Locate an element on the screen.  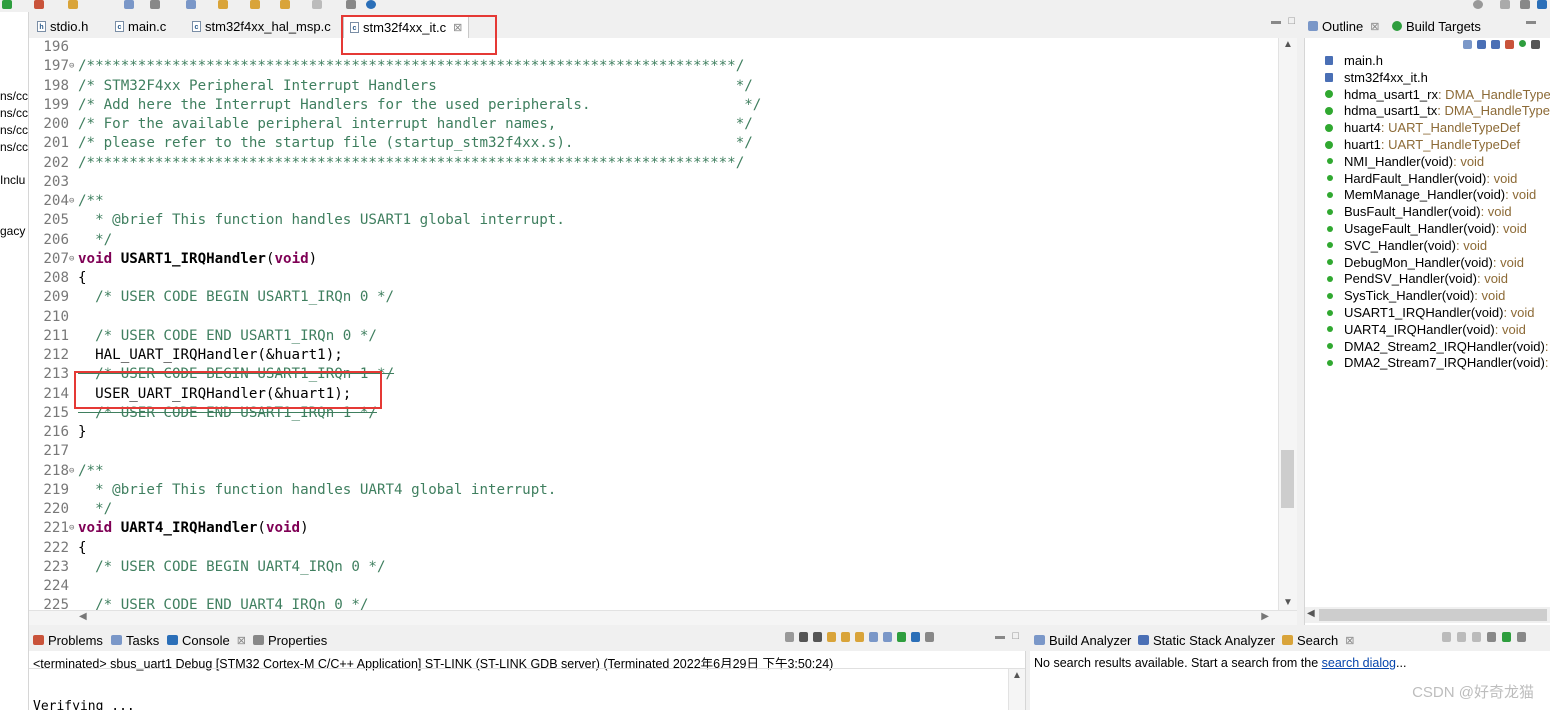
clear-console-icon is located at coordinates (831, 637).